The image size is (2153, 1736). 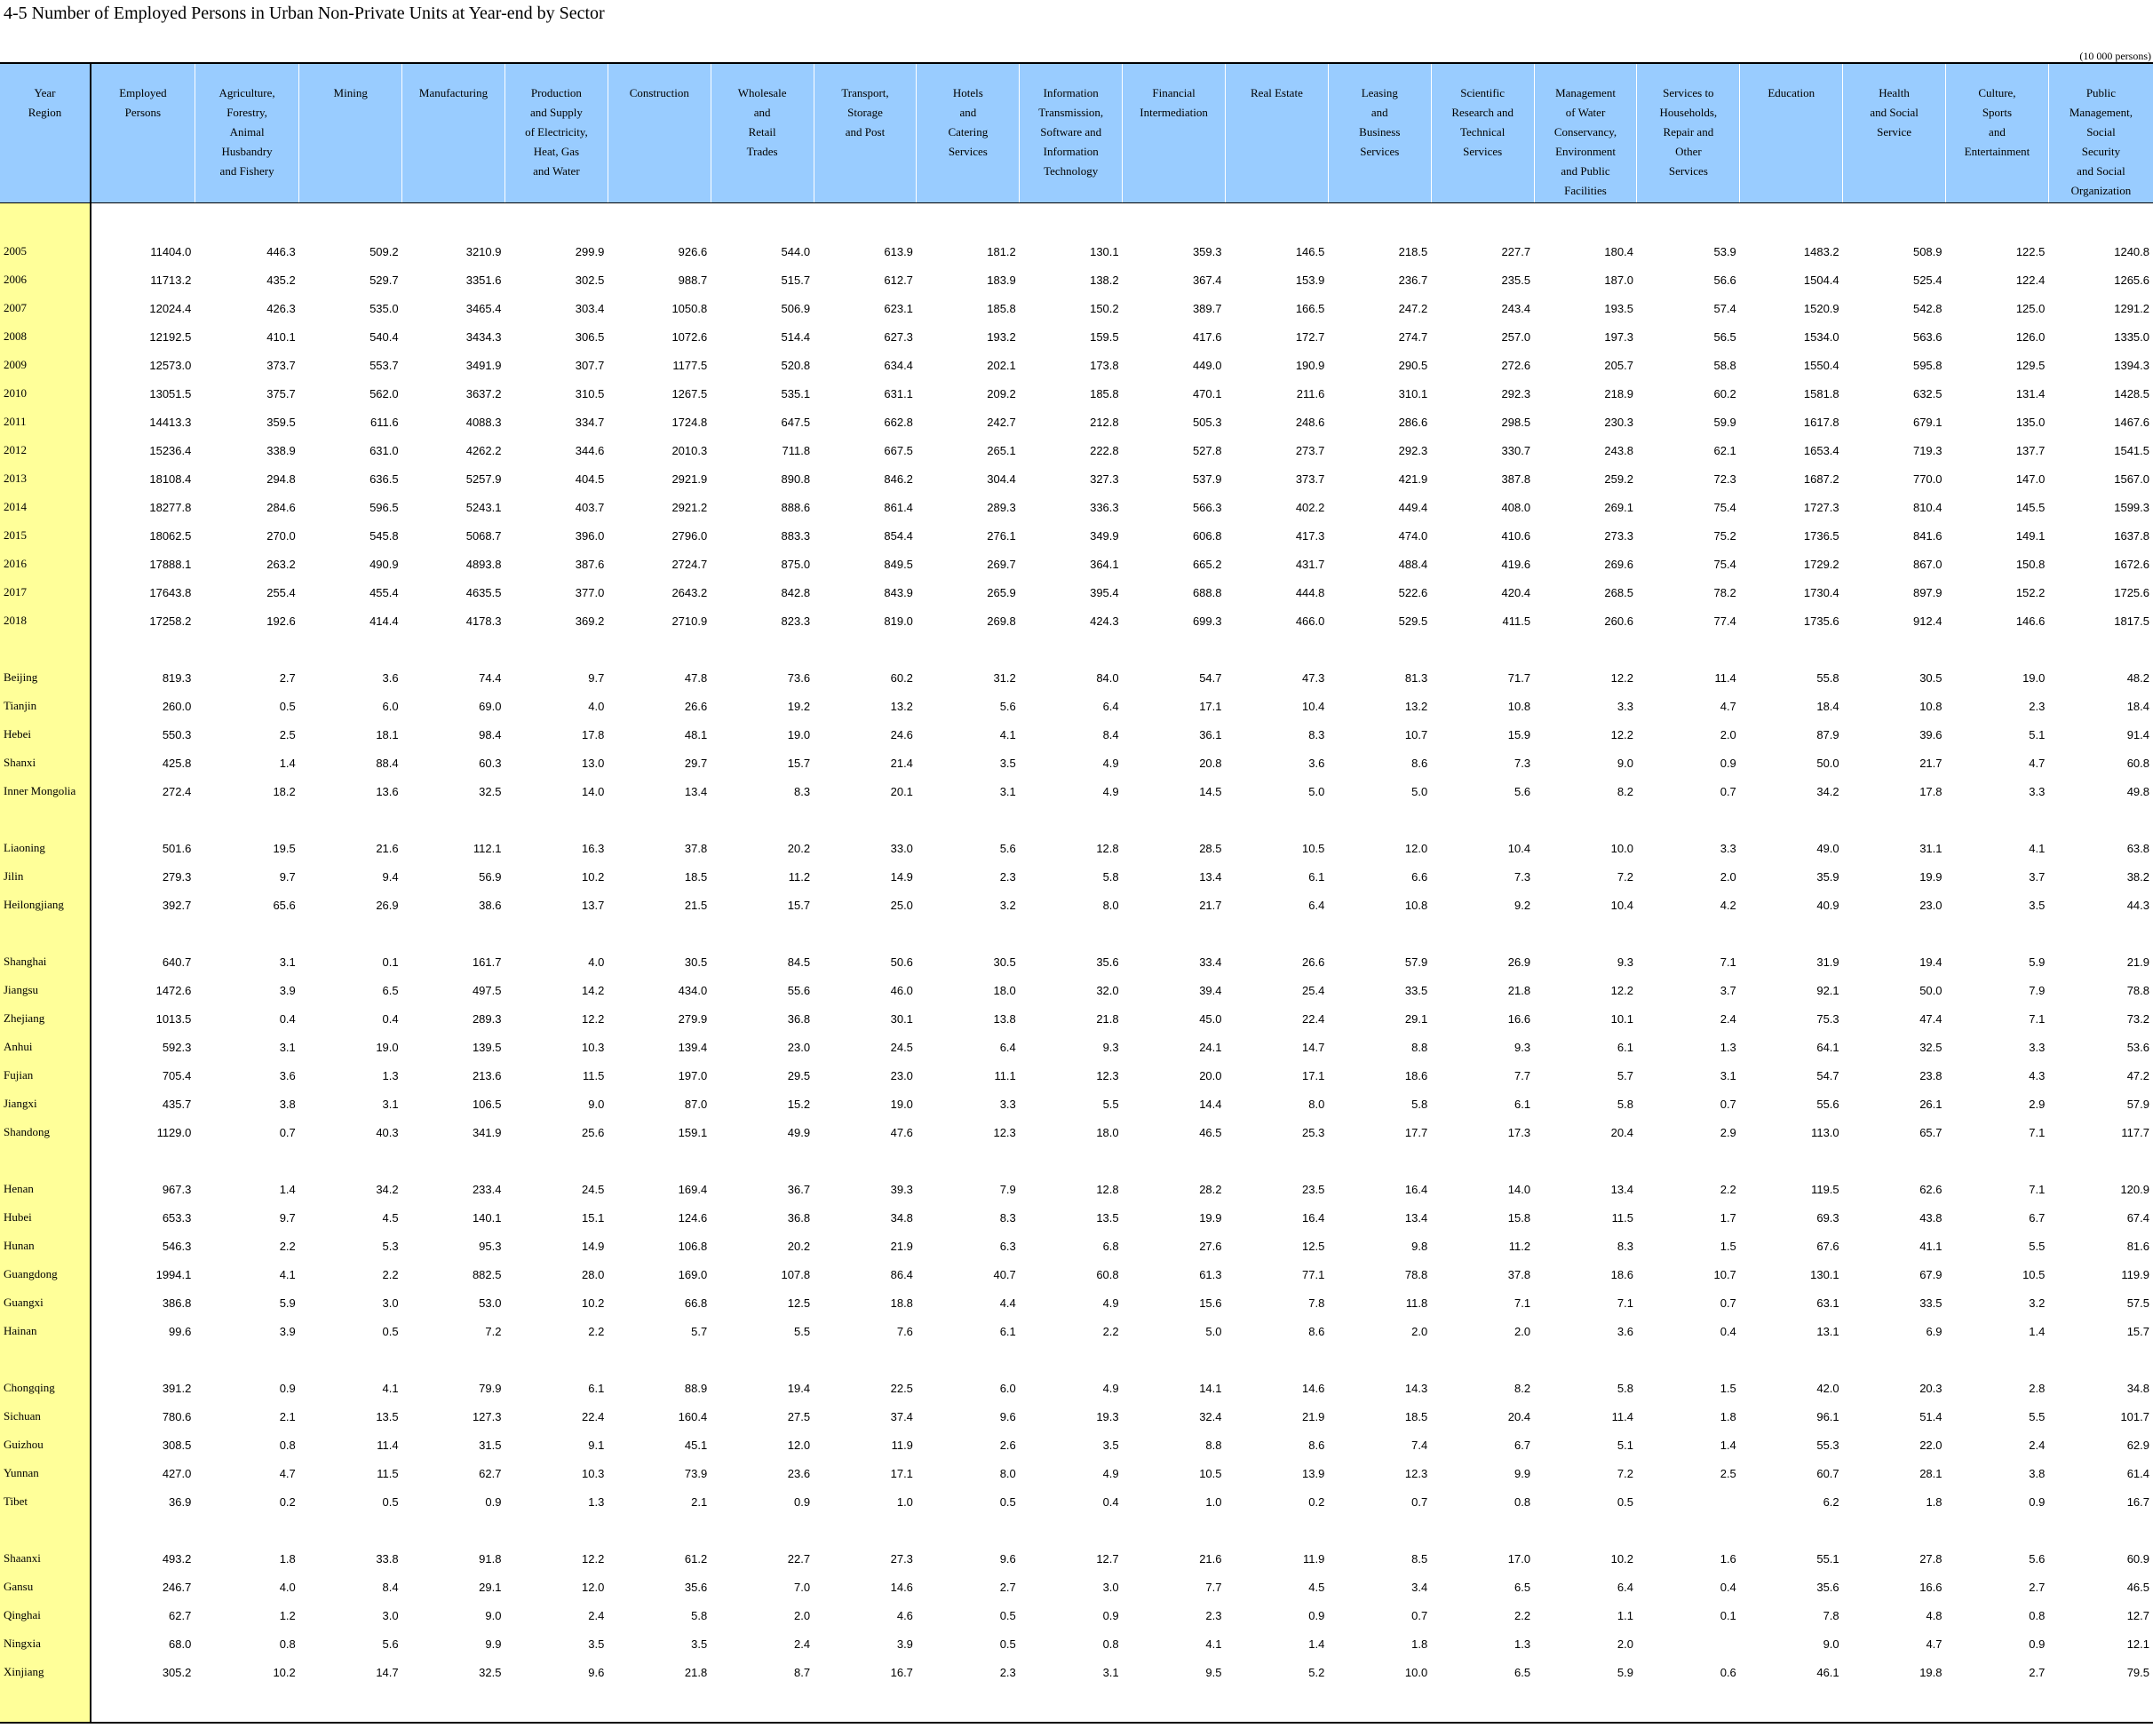 I want to click on table-cell: 35.6, so click(x=1107, y=962).